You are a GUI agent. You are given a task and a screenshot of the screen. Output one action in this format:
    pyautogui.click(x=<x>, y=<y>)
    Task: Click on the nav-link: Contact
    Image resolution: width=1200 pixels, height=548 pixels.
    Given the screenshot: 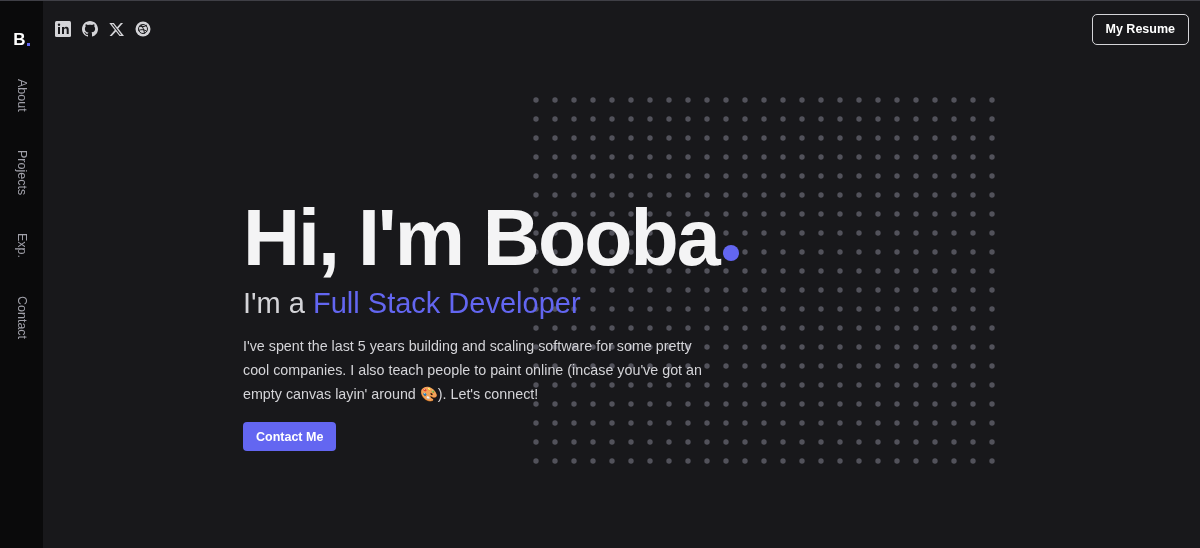 What is the action you would take?
    pyautogui.click(x=21, y=317)
    